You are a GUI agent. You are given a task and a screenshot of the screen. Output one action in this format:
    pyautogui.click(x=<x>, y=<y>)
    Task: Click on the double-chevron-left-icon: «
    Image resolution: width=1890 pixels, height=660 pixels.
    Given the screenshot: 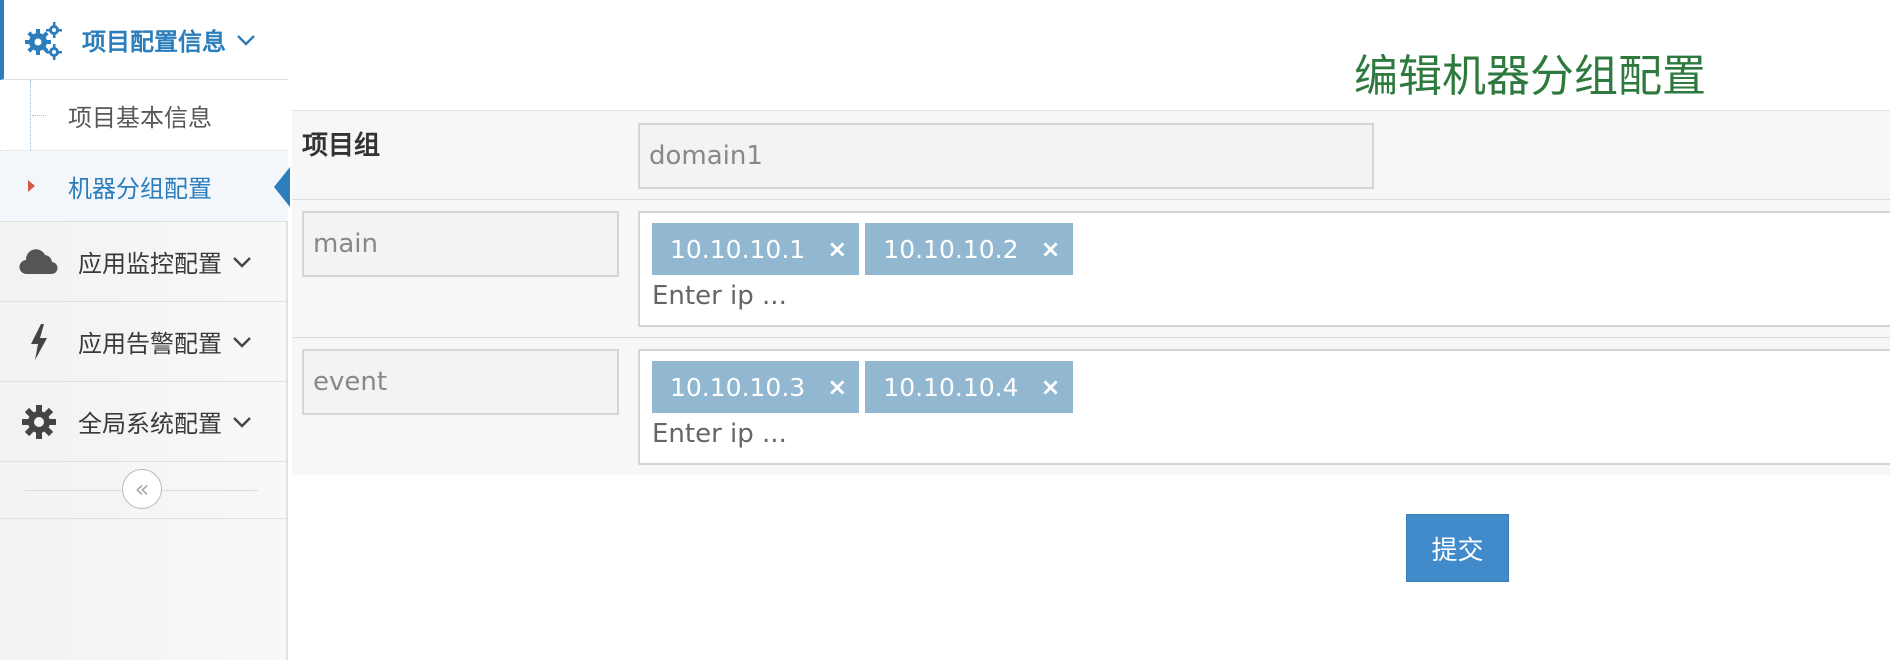 What is the action you would take?
    pyautogui.click(x=142, y=489)
    